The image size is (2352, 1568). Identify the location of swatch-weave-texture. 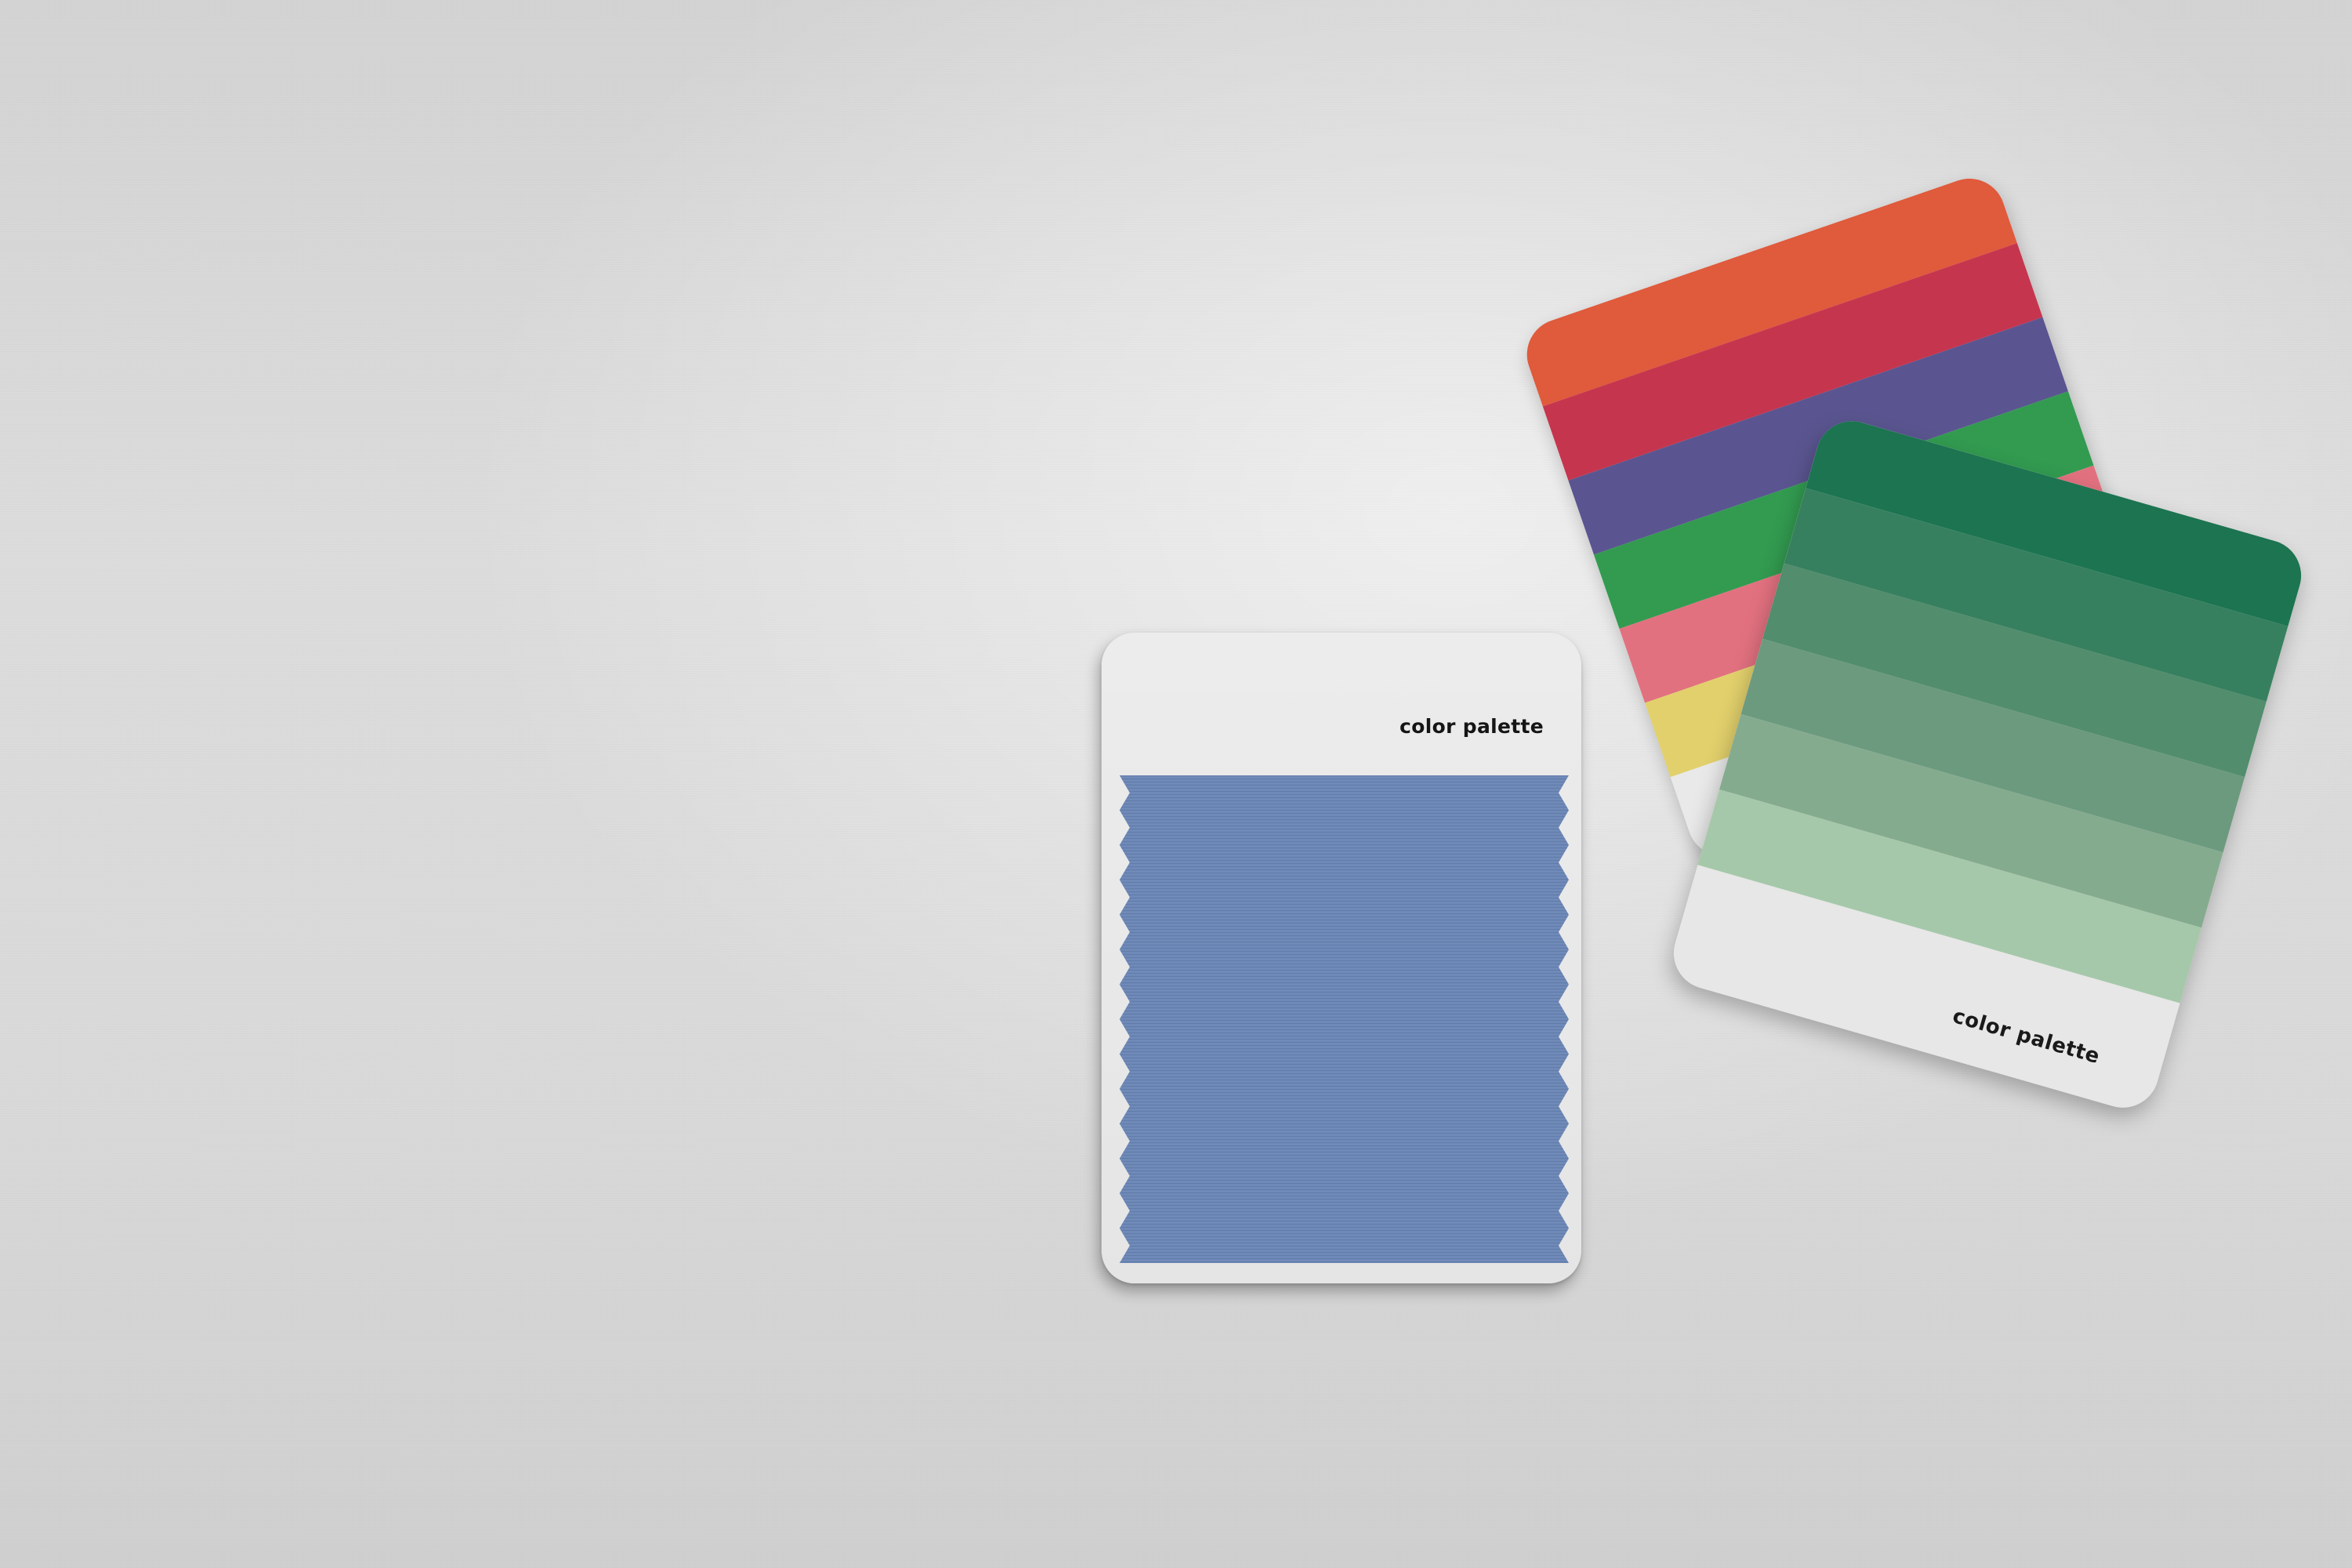
(1344, 1019).